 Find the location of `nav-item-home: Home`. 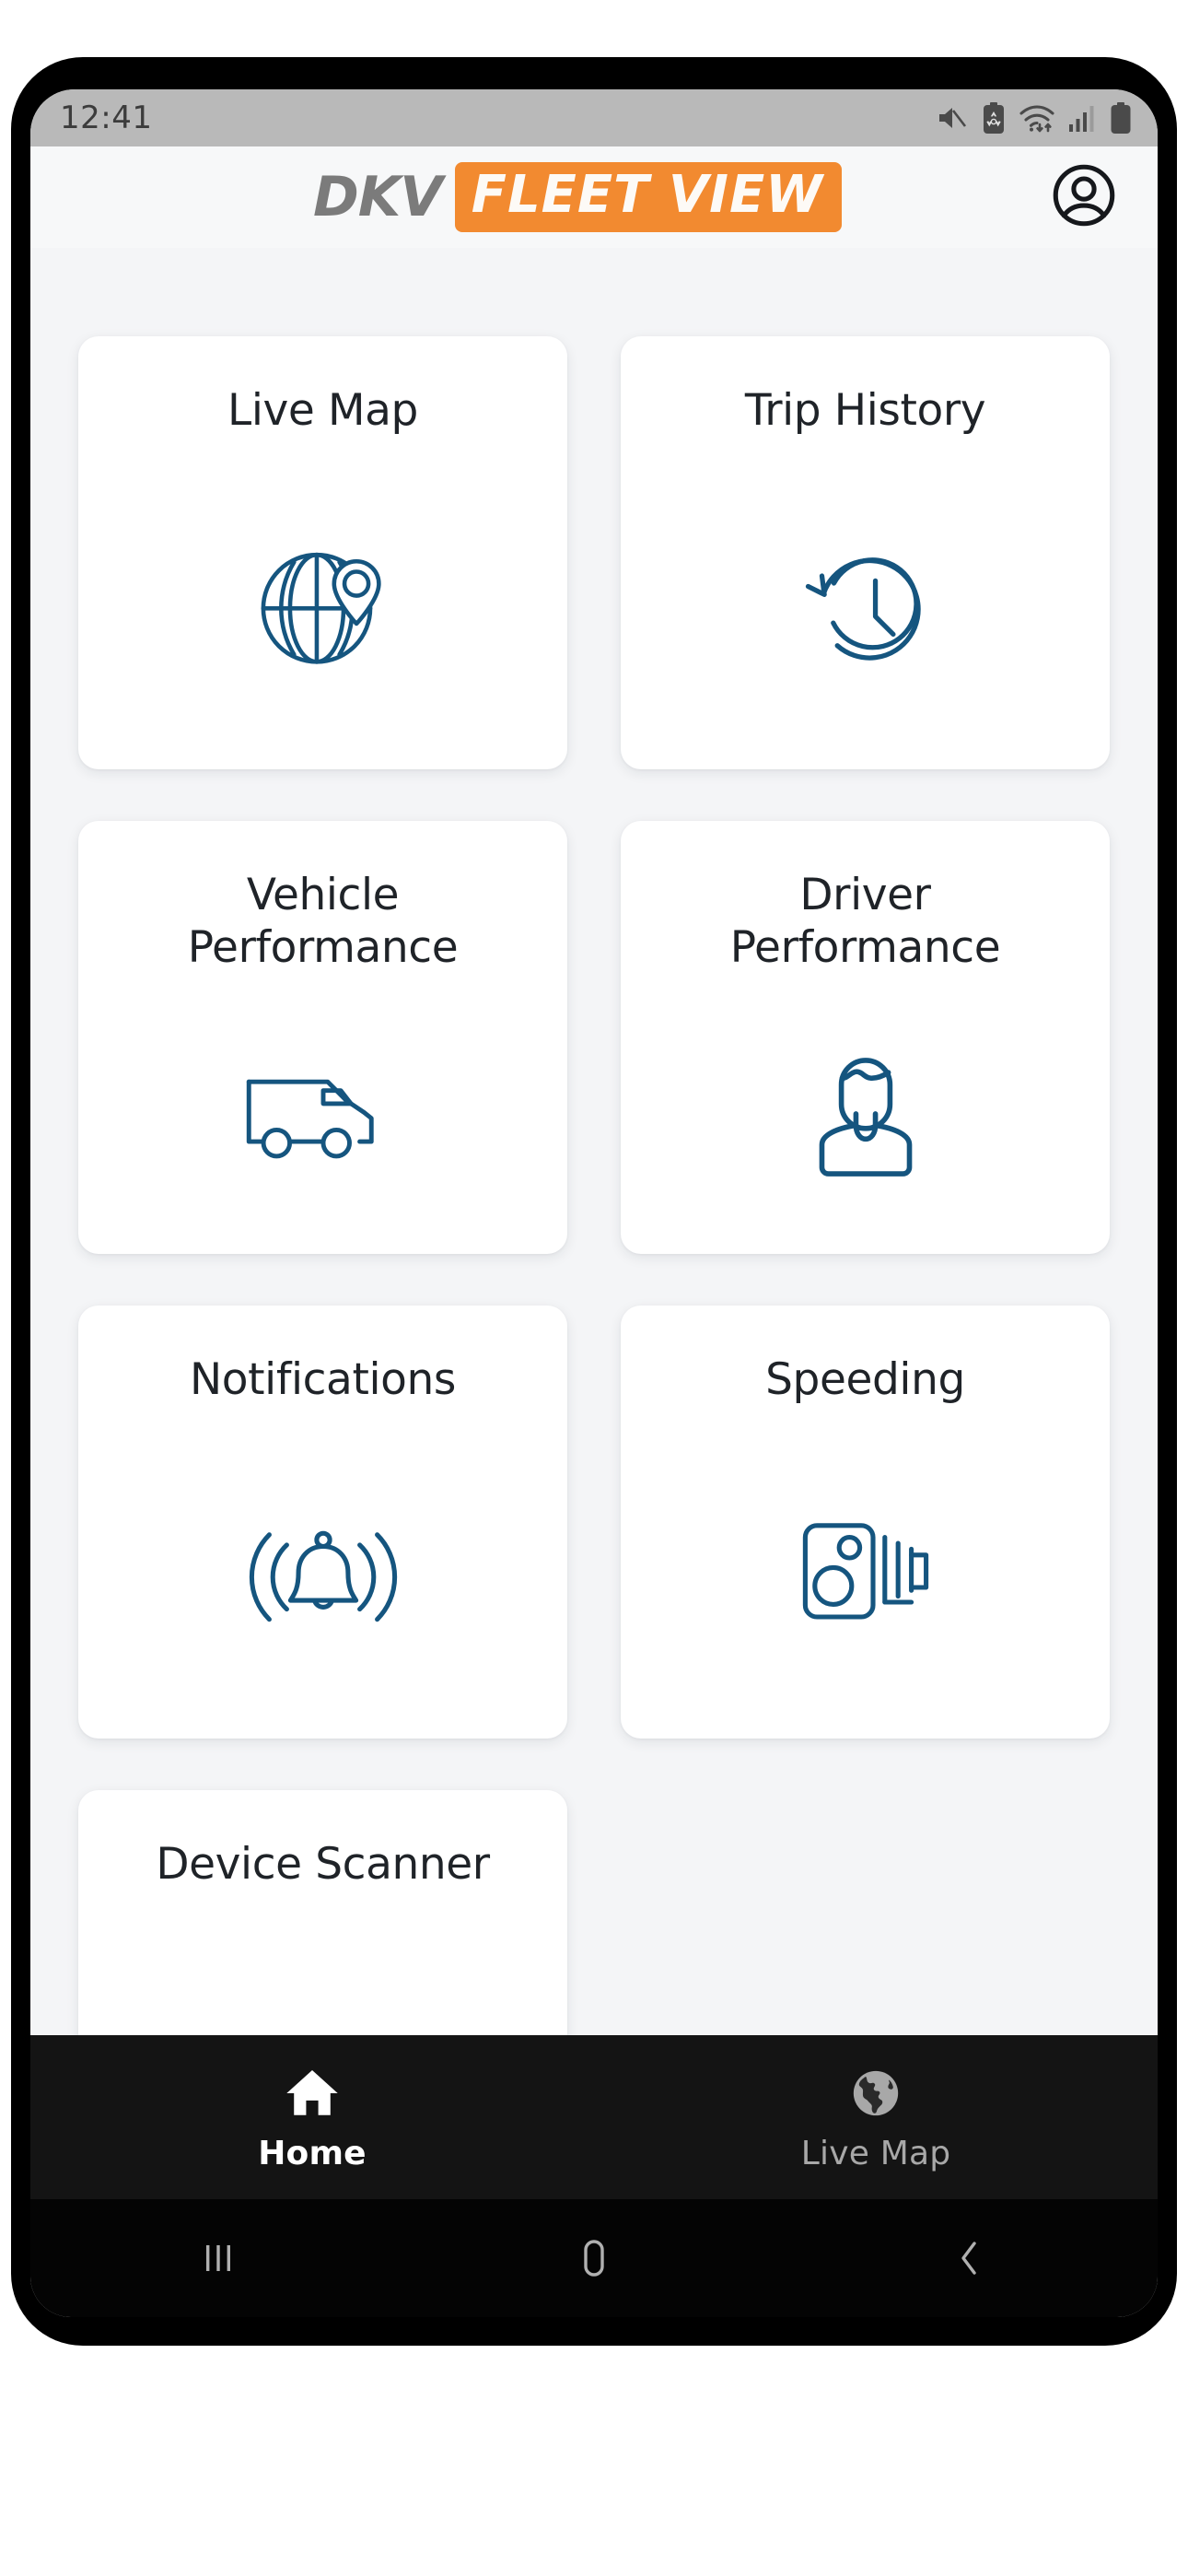

nav-item-home: Home is located at coordinates (312, 2117).